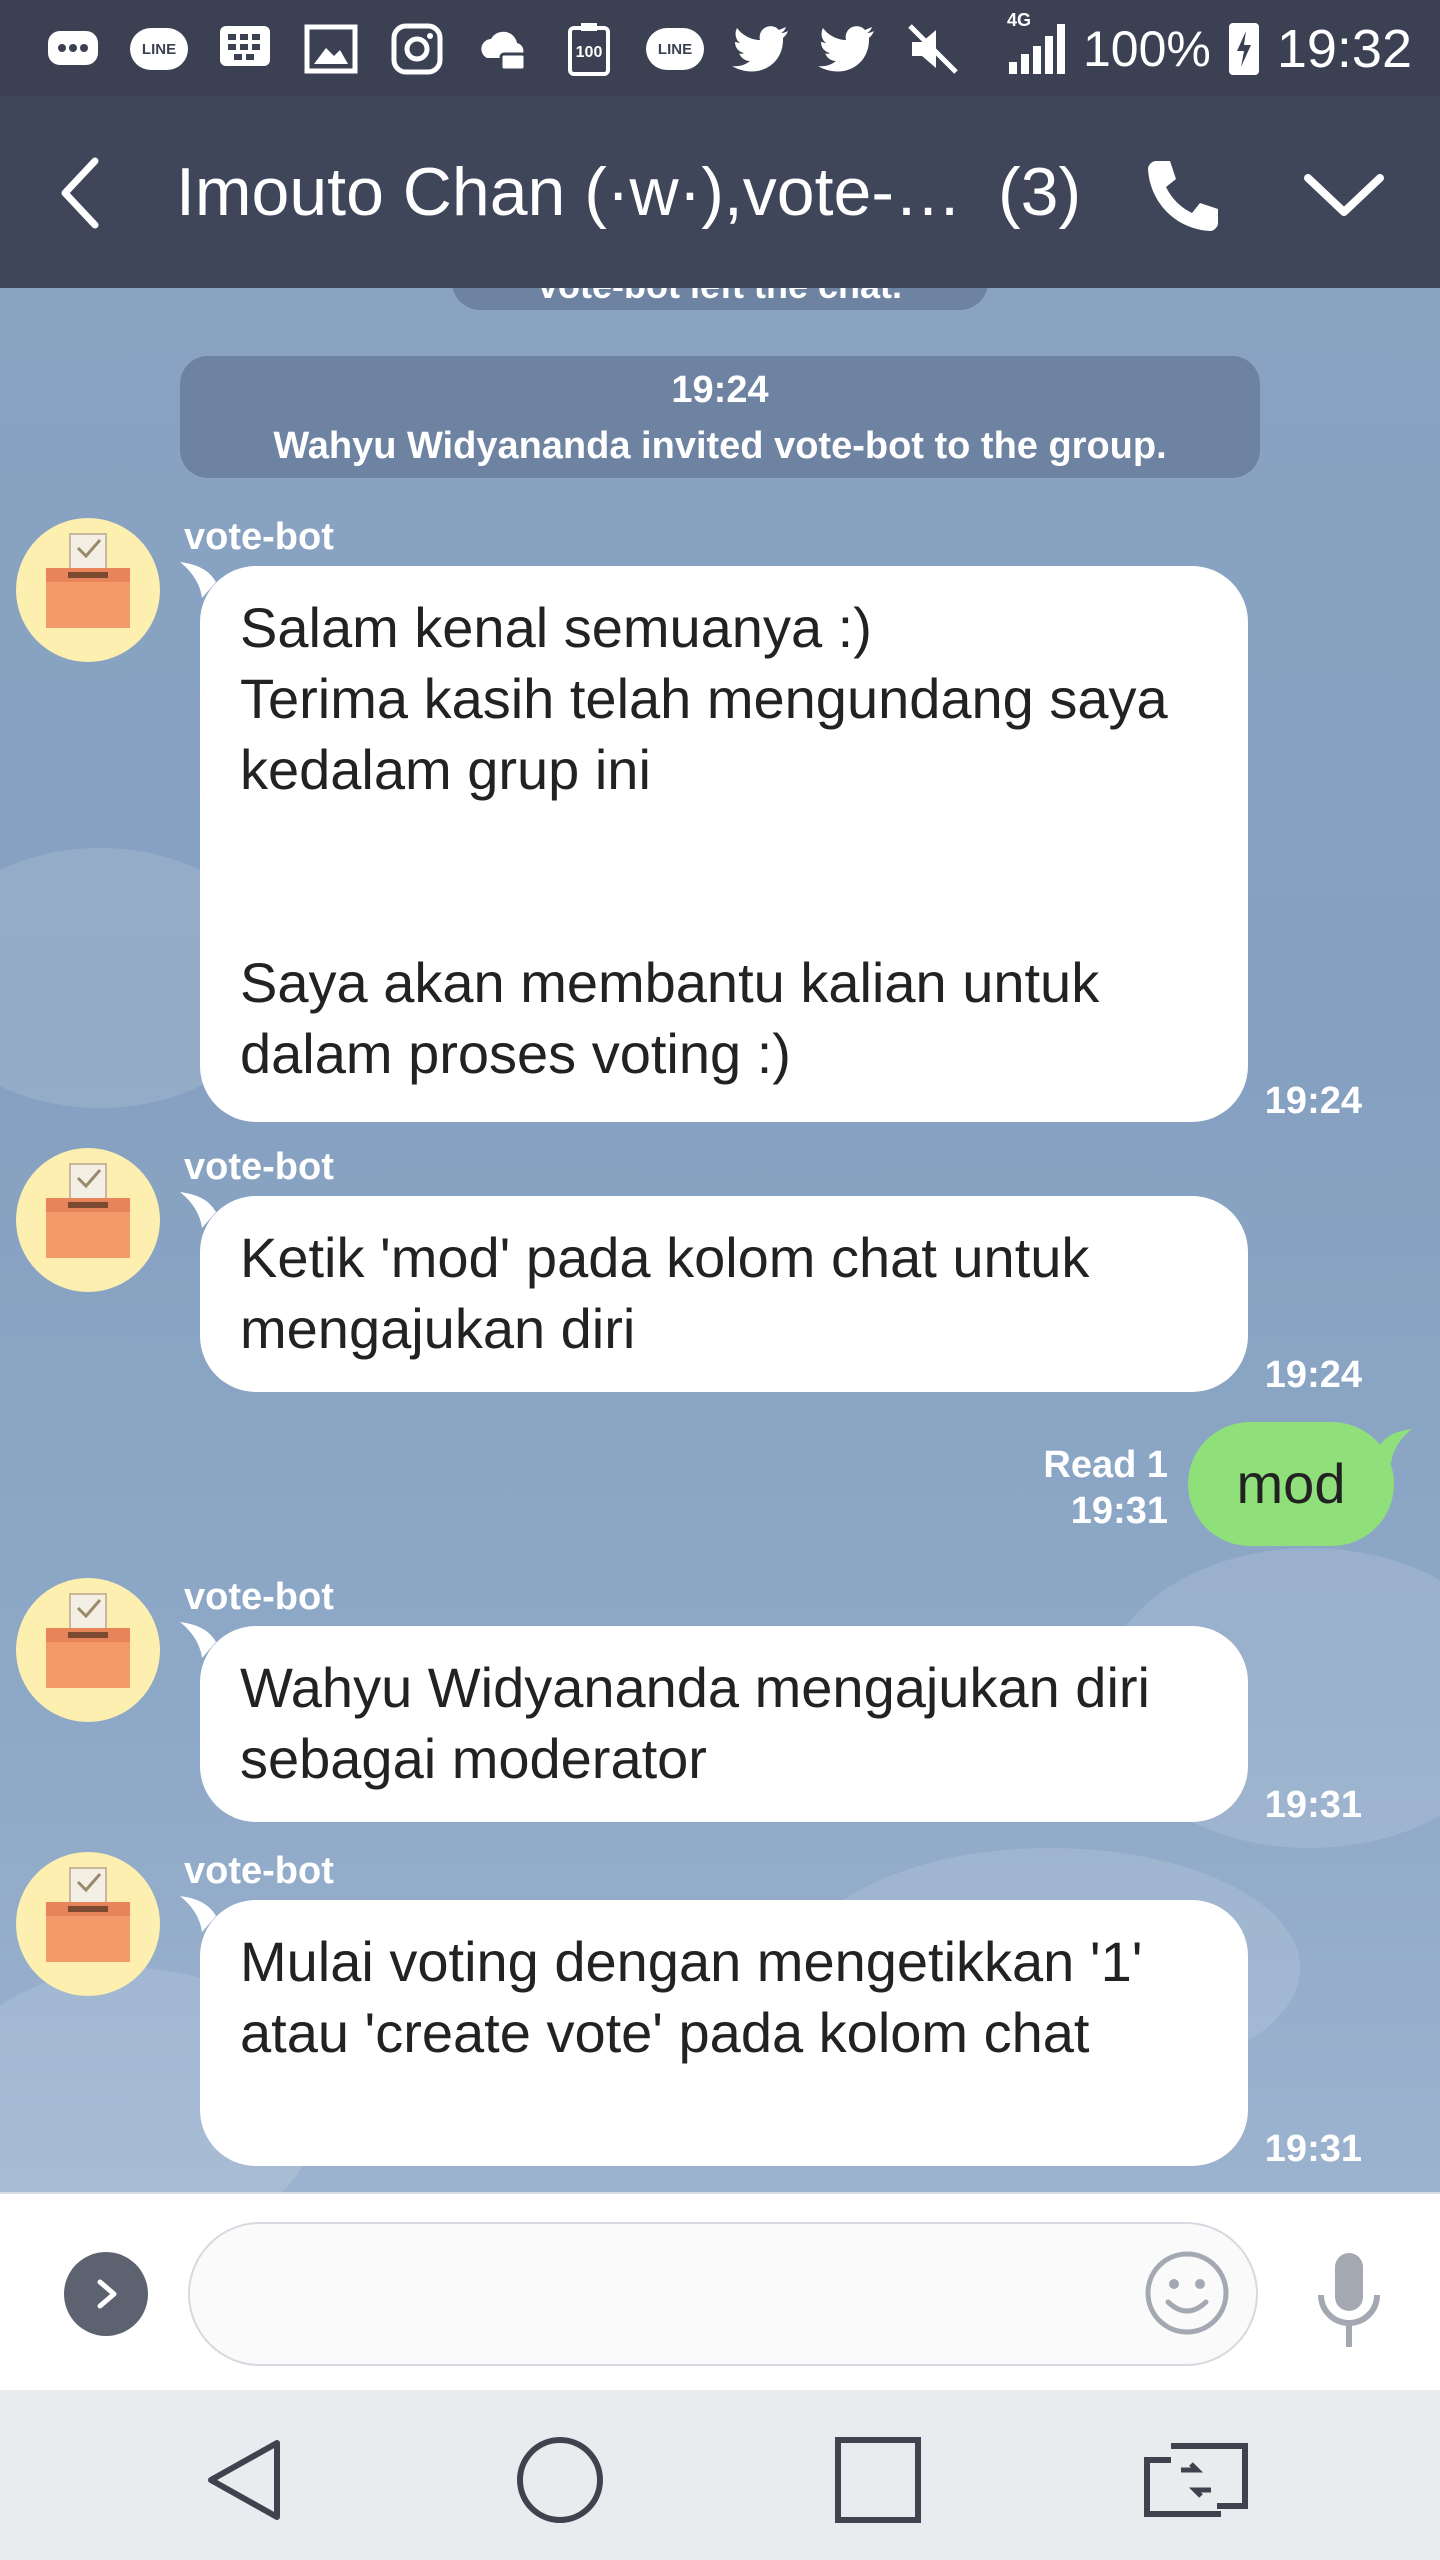 The image size is (1440, 2560). Describe the element at coordinates (720, 2475) in the screenshot. I see `system-nav-bar` at that location.